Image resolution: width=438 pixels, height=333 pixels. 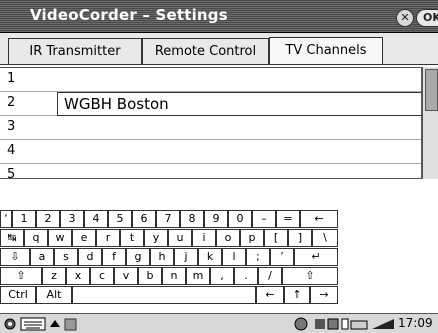 What do you see at coordinates (324, 295) in the screenshot?
I see `key-arrow-right: →` at bounding box center [324, 295].